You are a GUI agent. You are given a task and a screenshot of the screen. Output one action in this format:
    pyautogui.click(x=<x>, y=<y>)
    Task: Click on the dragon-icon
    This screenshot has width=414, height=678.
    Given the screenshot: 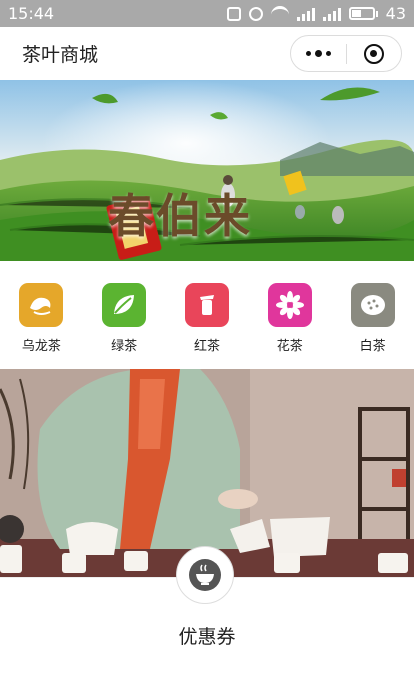 What is the action you would take?
    pyautogui.click(x=41, y=305)
    